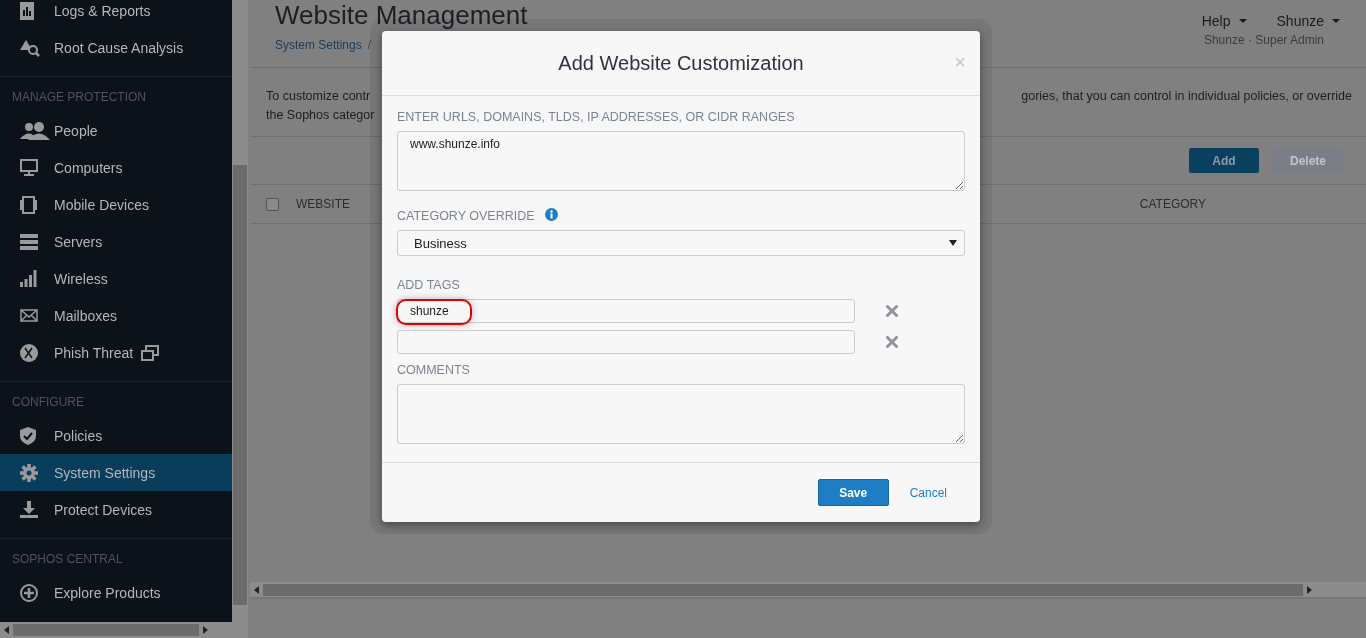  What do you see at coordinates (116, 472) in the screenshot?
I see `nav-item: System Settings` at bounding box center [116, 472].